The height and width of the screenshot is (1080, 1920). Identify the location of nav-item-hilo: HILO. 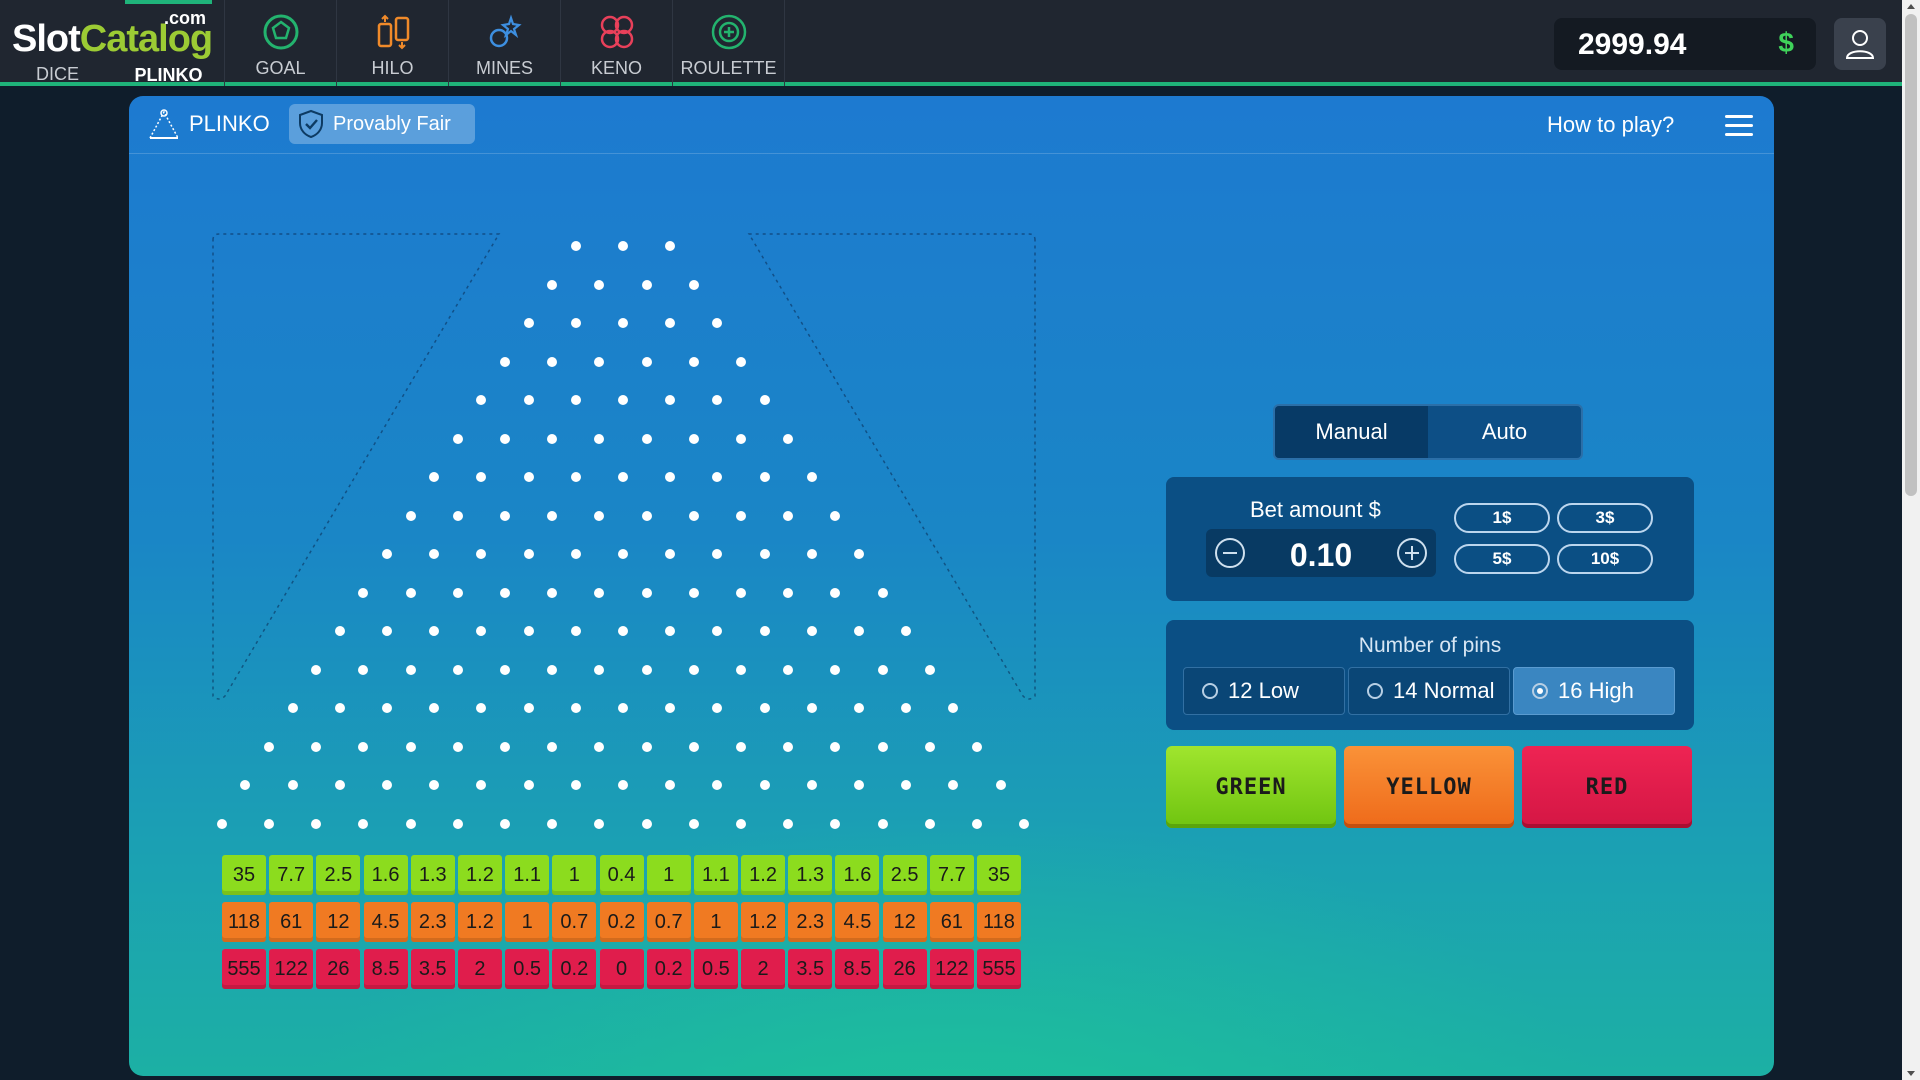
(393, 43).